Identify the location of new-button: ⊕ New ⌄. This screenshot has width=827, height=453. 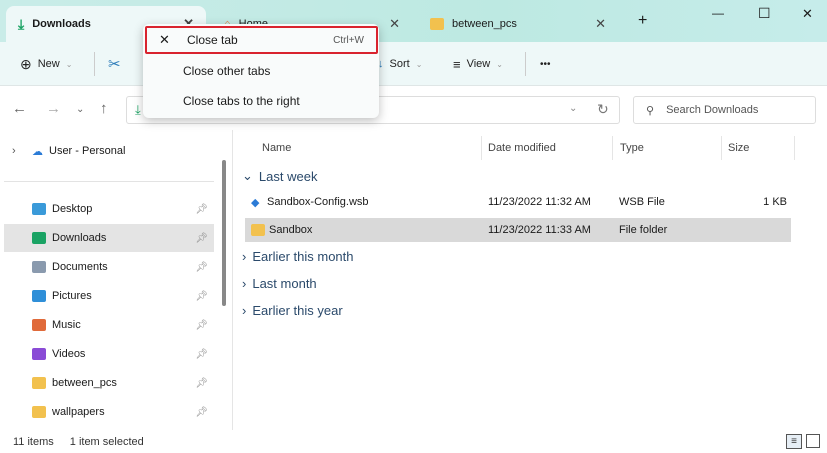
(46, 64).